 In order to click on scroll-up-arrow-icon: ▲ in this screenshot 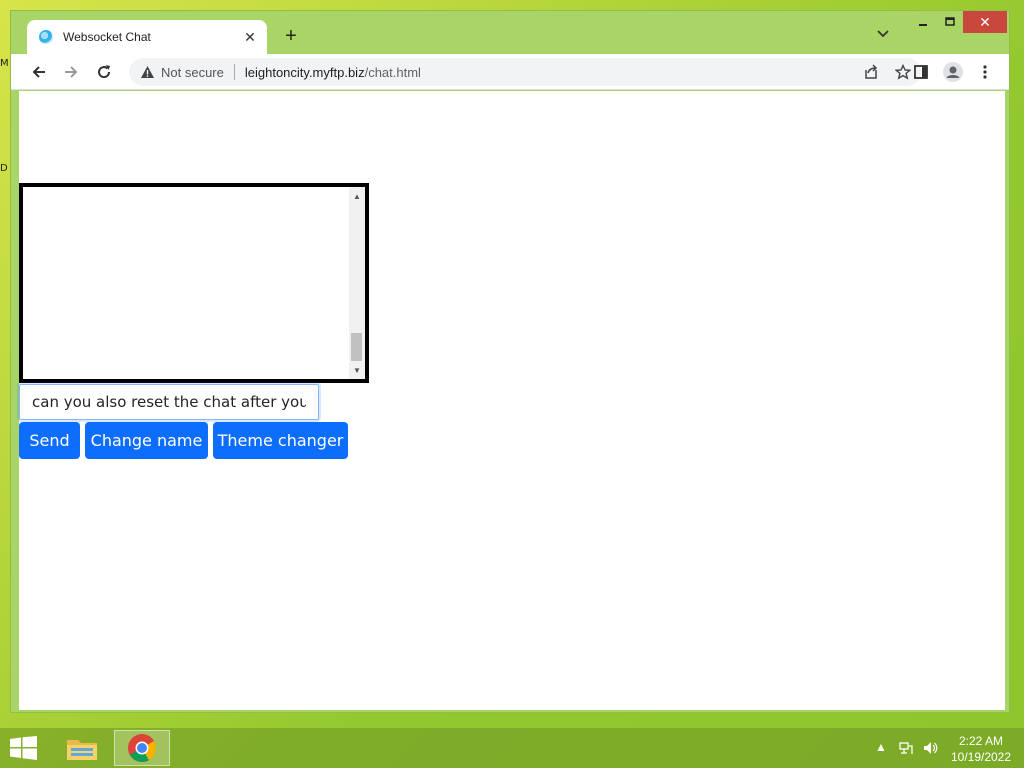, I will do `click(357, 196)`.